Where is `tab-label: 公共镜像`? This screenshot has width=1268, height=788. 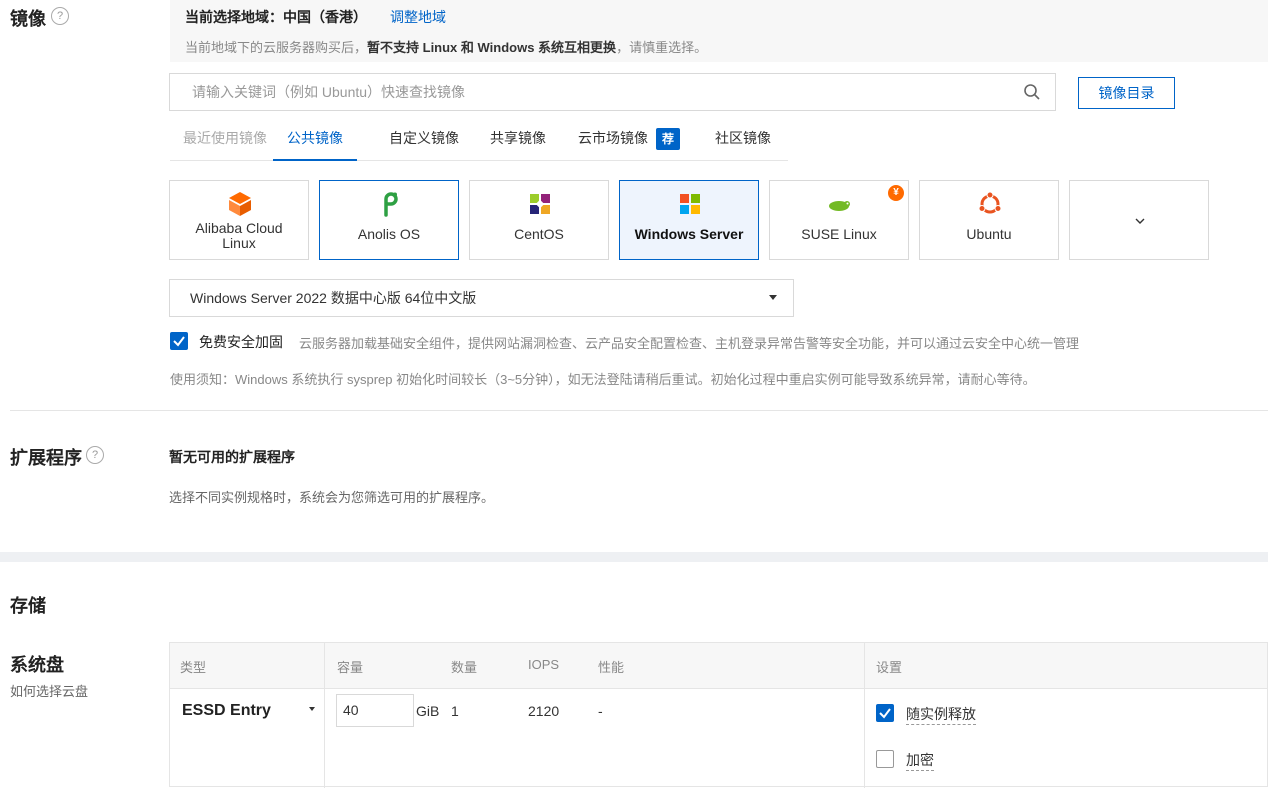 tab-label: 公共镜像 is located at coordinates (315, 138).